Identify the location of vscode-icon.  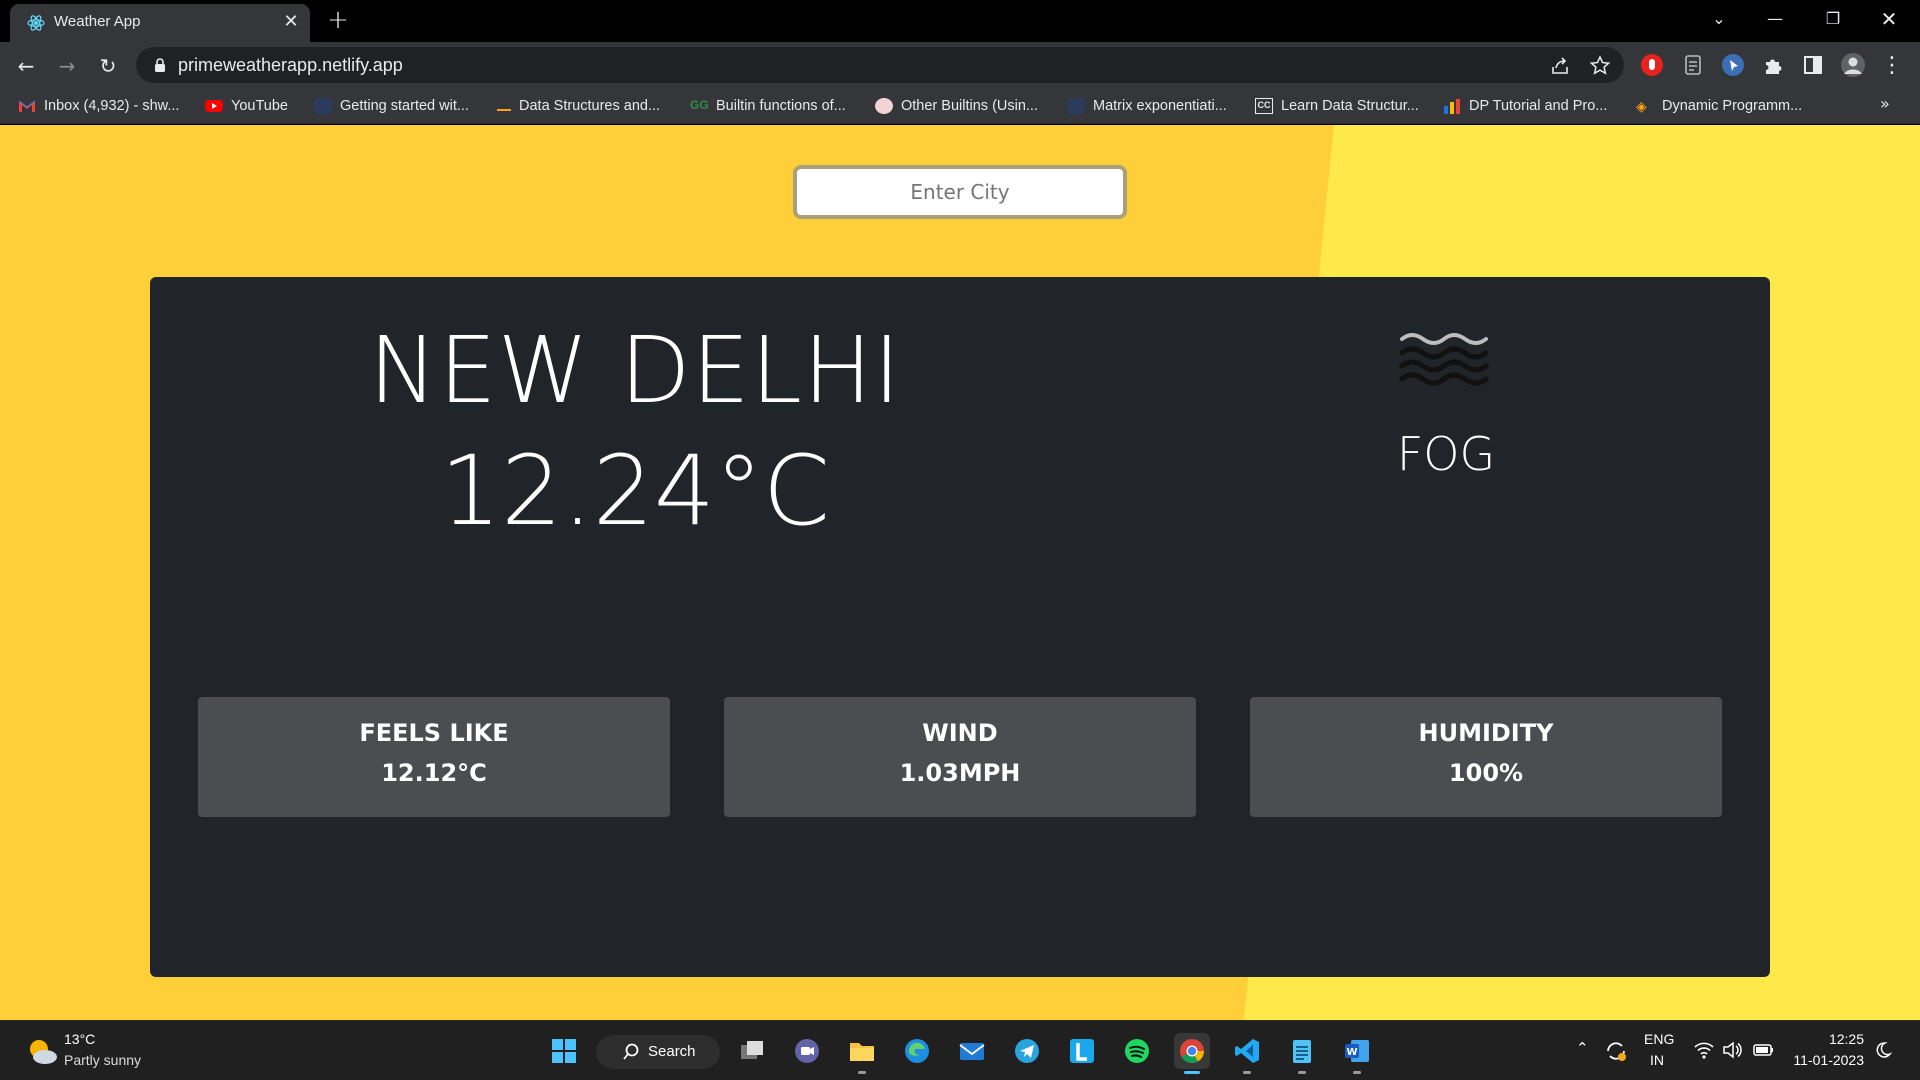
(1247, 1051).